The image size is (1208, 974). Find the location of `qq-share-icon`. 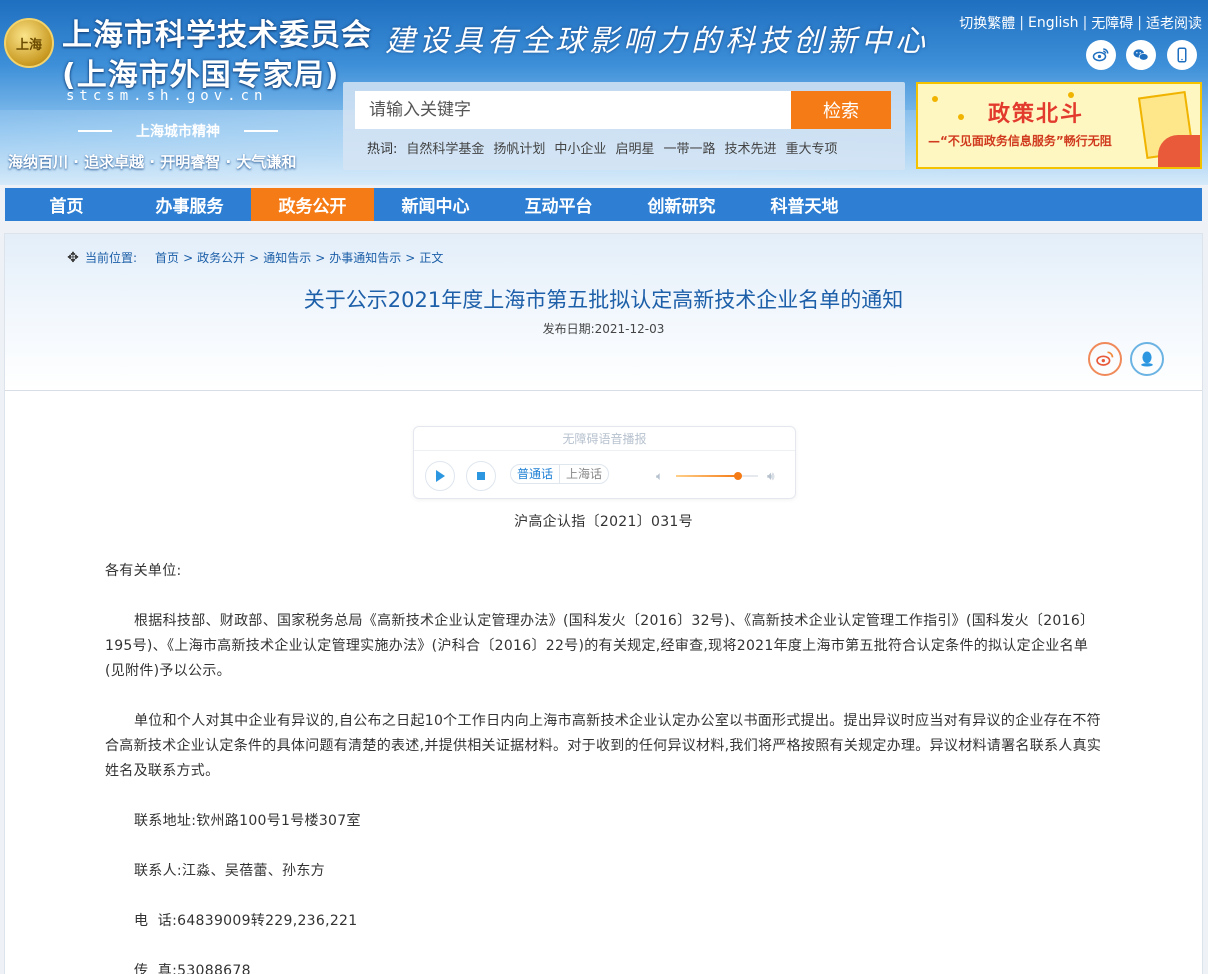

qq-share-icon is located at coordinates (1147, 359).